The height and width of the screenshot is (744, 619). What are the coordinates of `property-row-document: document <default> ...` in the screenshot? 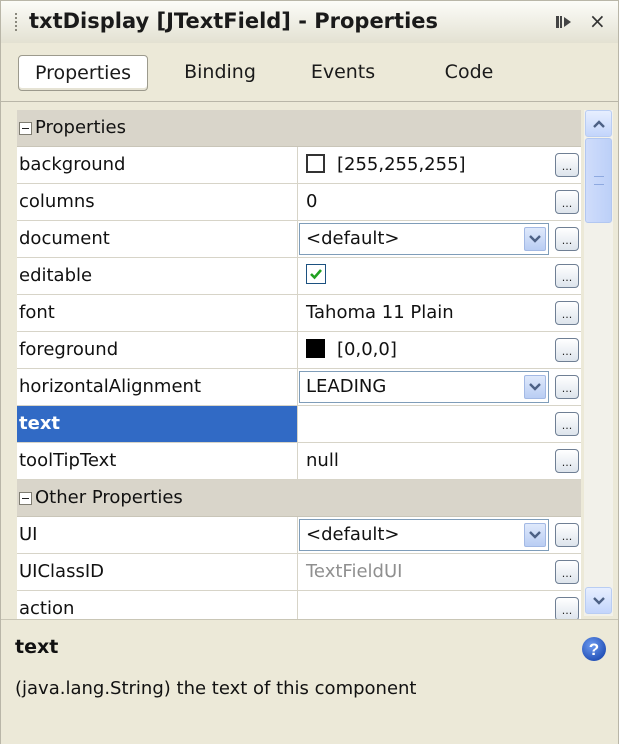 It's located at (299, 239).